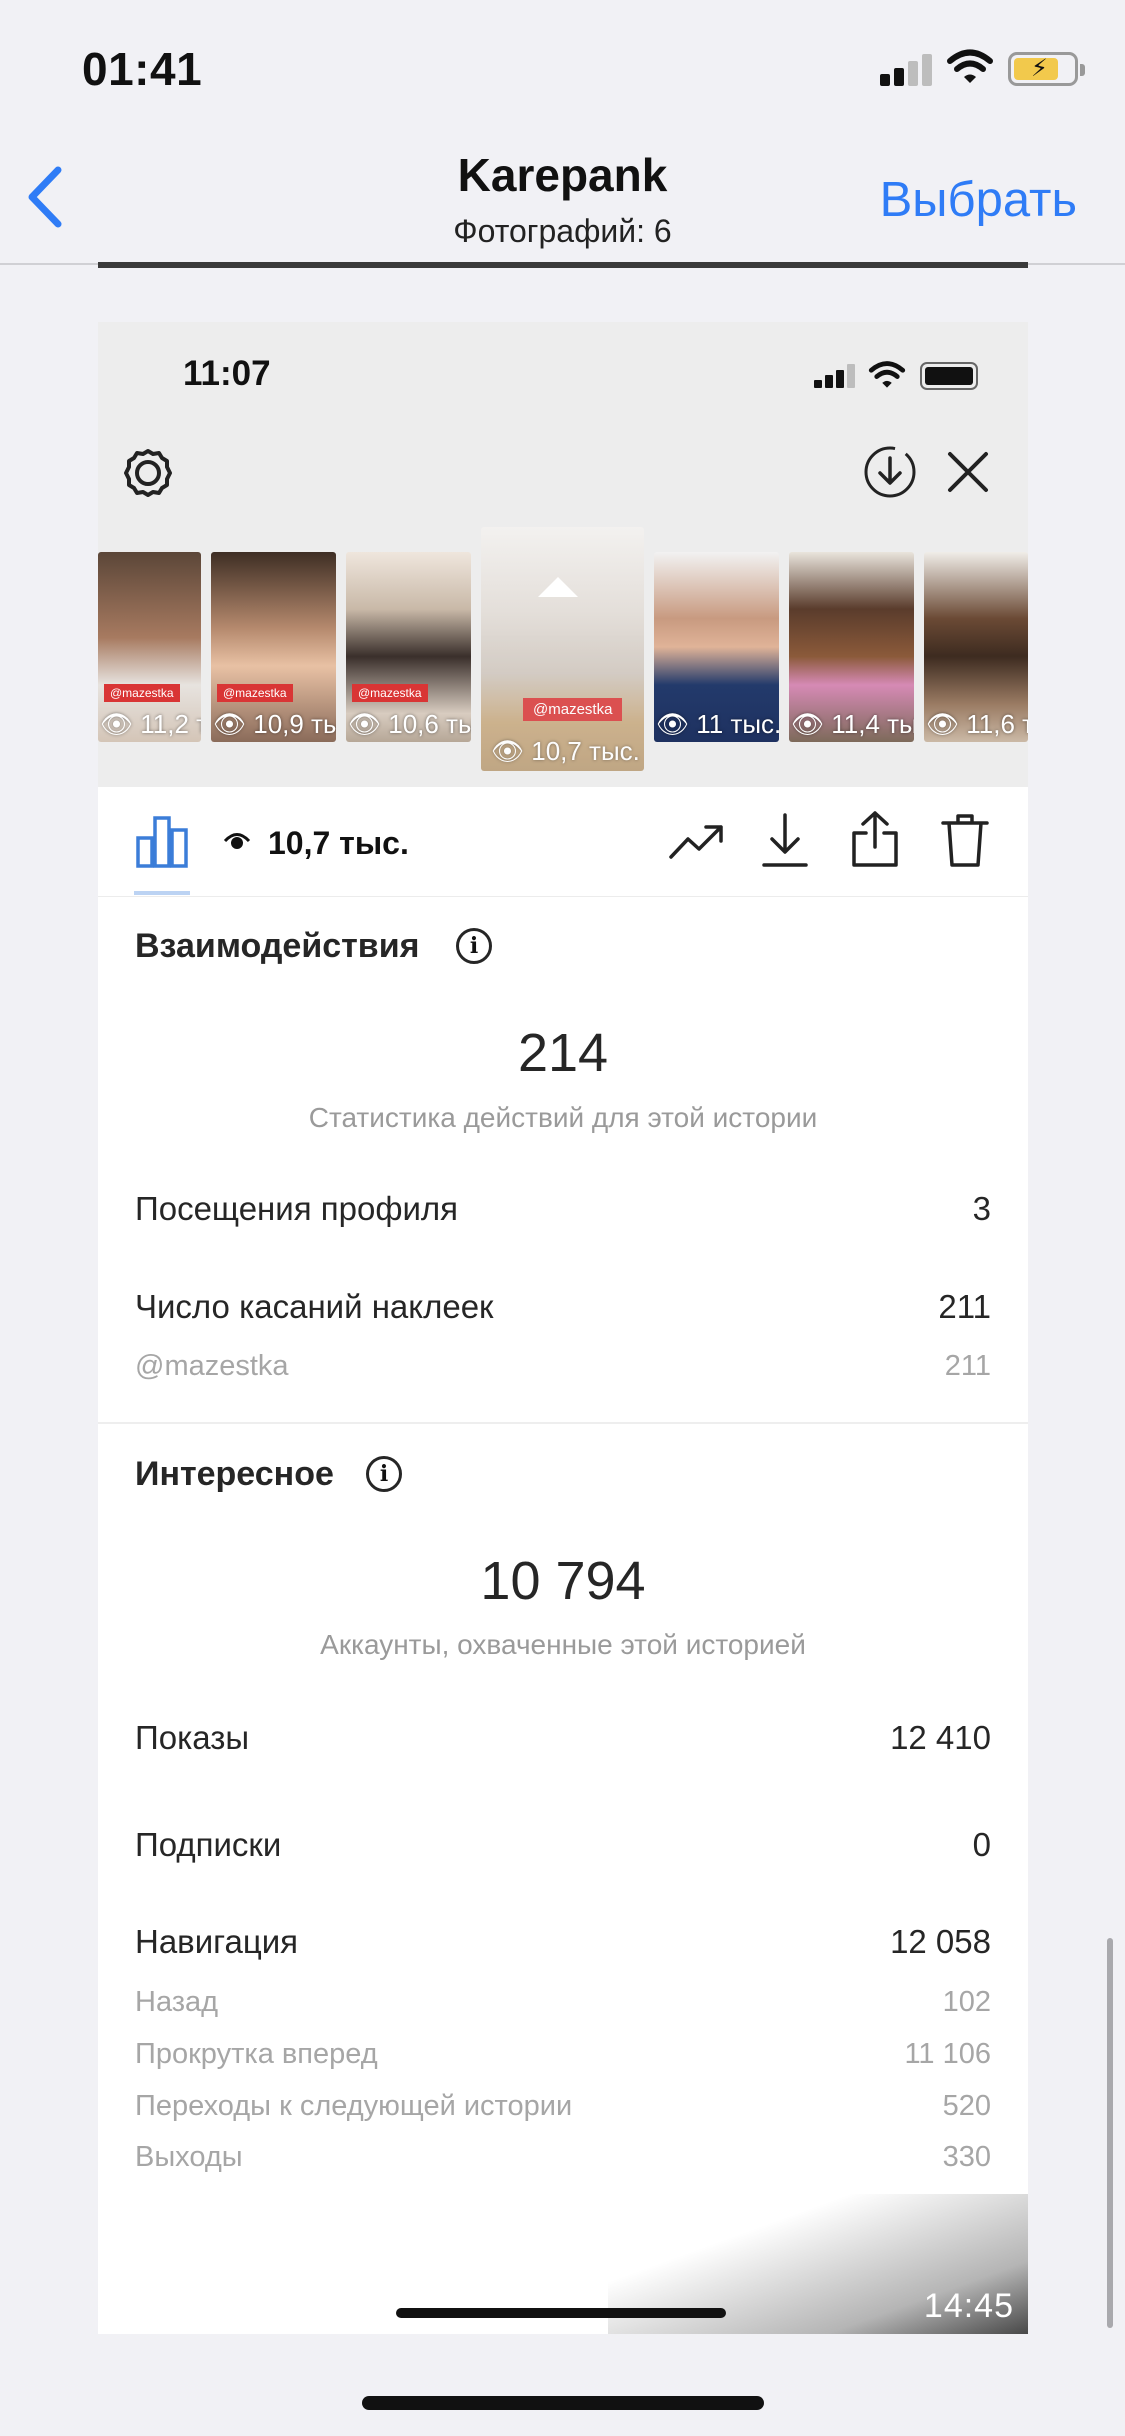 Image resolution: width=1125 pixels, height=2436 pixels. Describe the element at coordinates (563, 1117) in the screenshot. I see `interactions-caption: Статистика действий для этой истории` at that location.